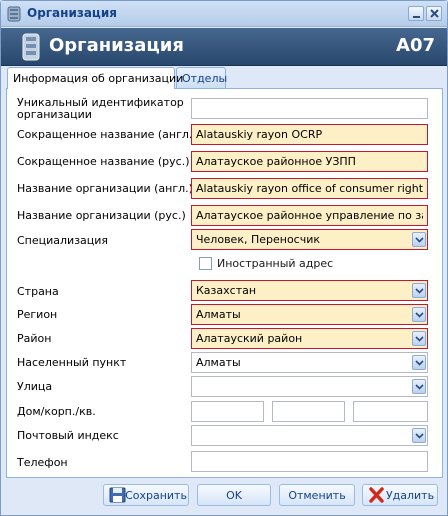  I want to click on page-header: Организация A07, so click(224, 47).